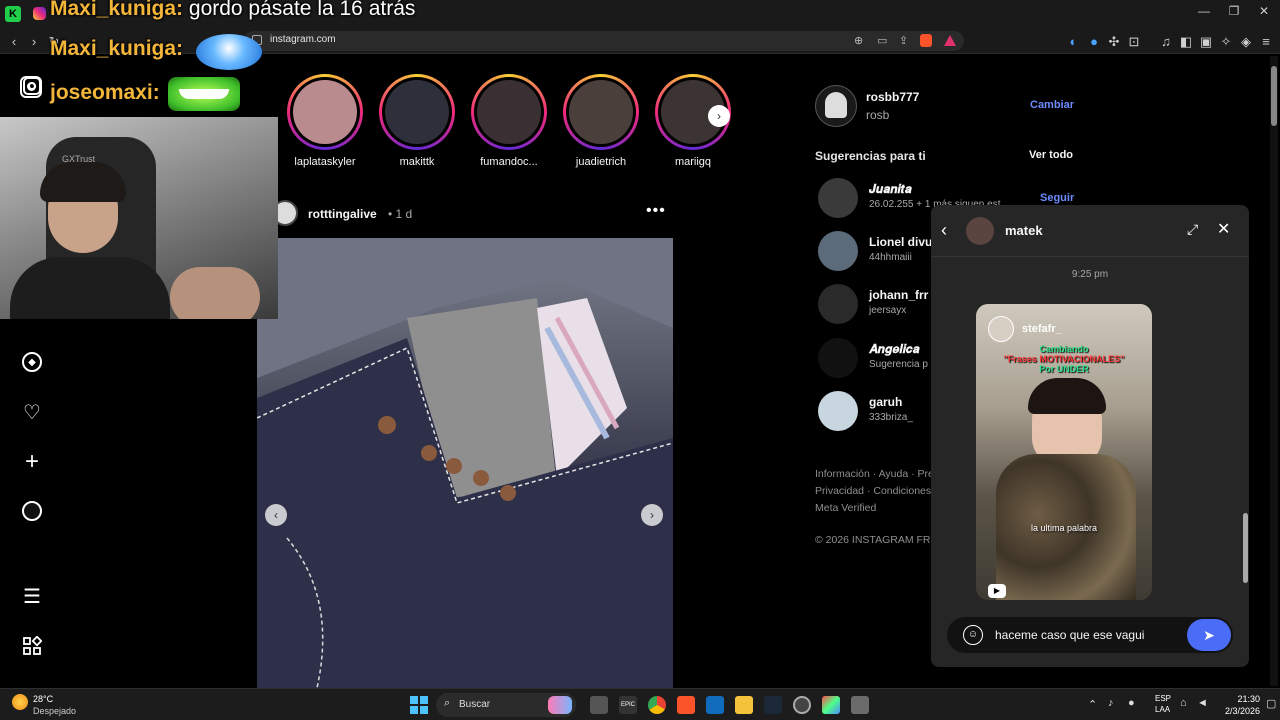 The width and height of the screenshot is (1280, 720). I want to click on epic-games-icon: EPIC, so click(628, 705).